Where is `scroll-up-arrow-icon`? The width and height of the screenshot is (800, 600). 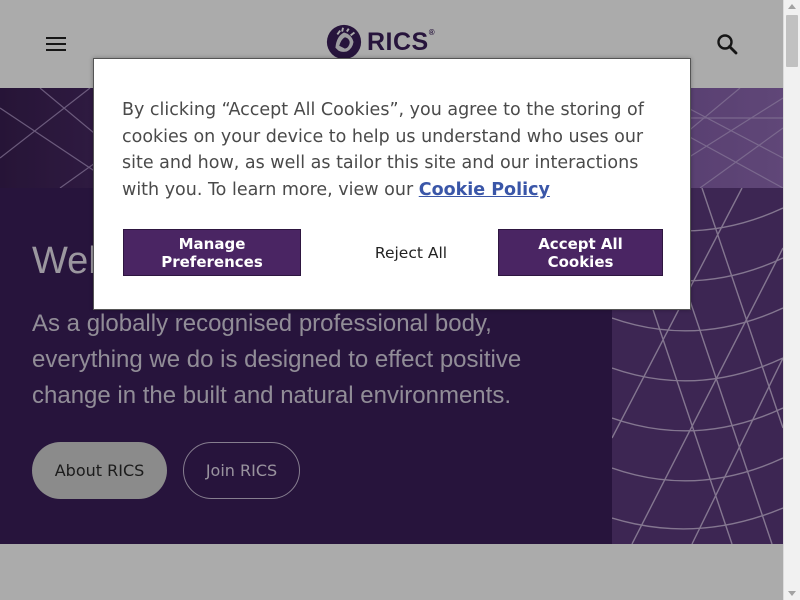 scroll-up-arrow-icon is located at coordinates (792, 6).